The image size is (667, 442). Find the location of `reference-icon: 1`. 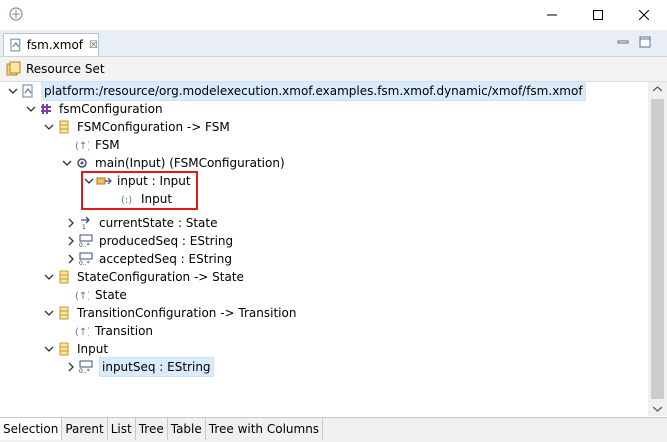

reference-icon: 1 is located at coordinates (86, 223).